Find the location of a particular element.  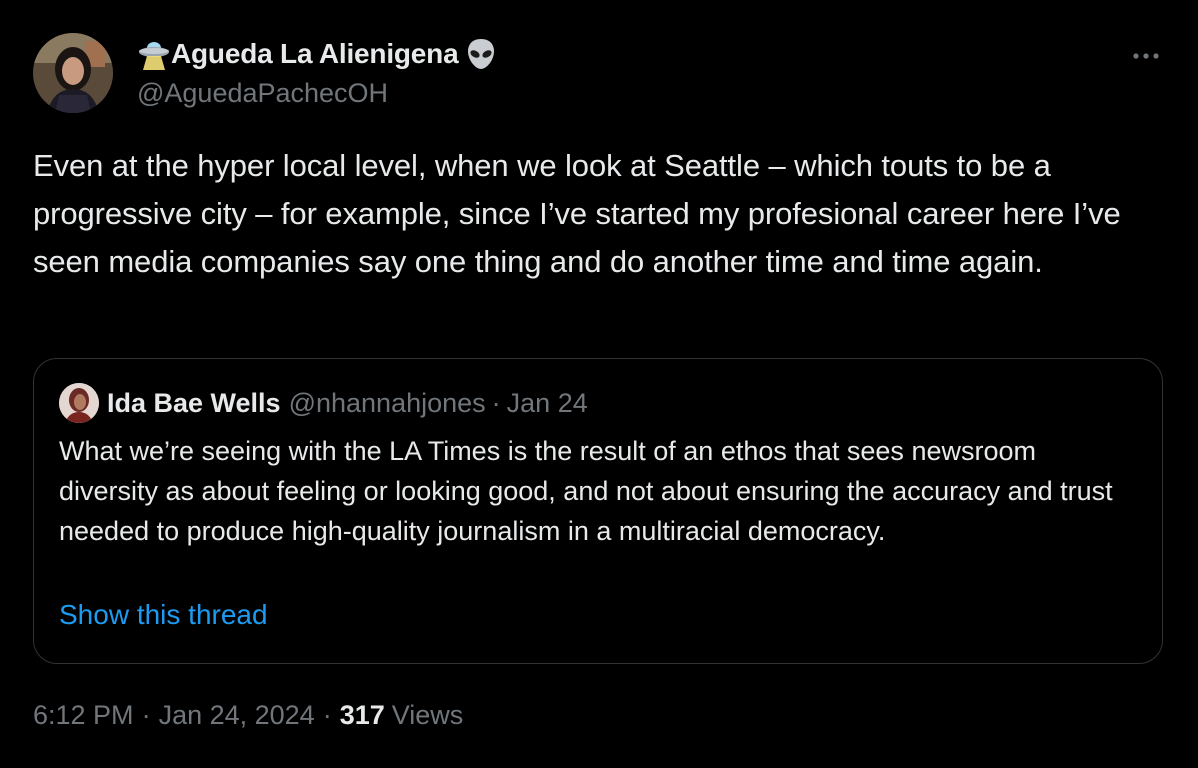

ufo-emoji-icon is located at coordinates (154, 54).